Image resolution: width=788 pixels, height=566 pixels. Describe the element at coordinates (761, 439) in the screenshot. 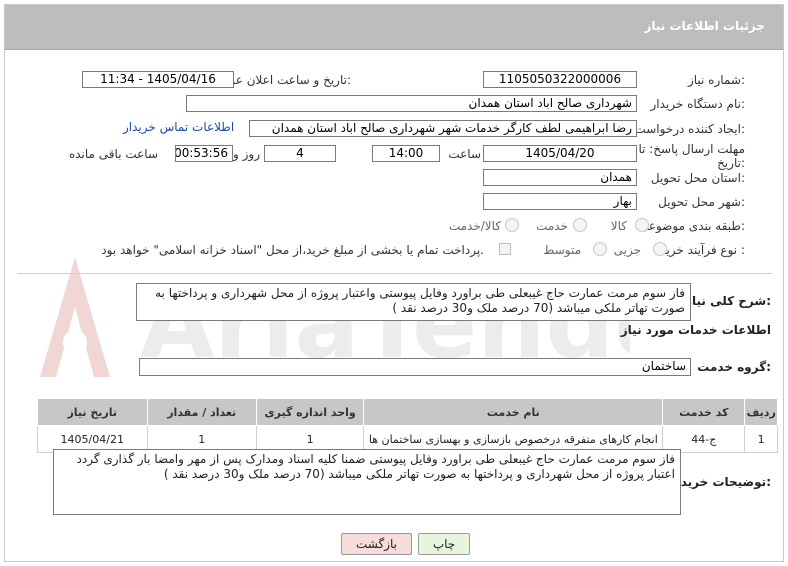

I see `cell-row: 1` at that location.